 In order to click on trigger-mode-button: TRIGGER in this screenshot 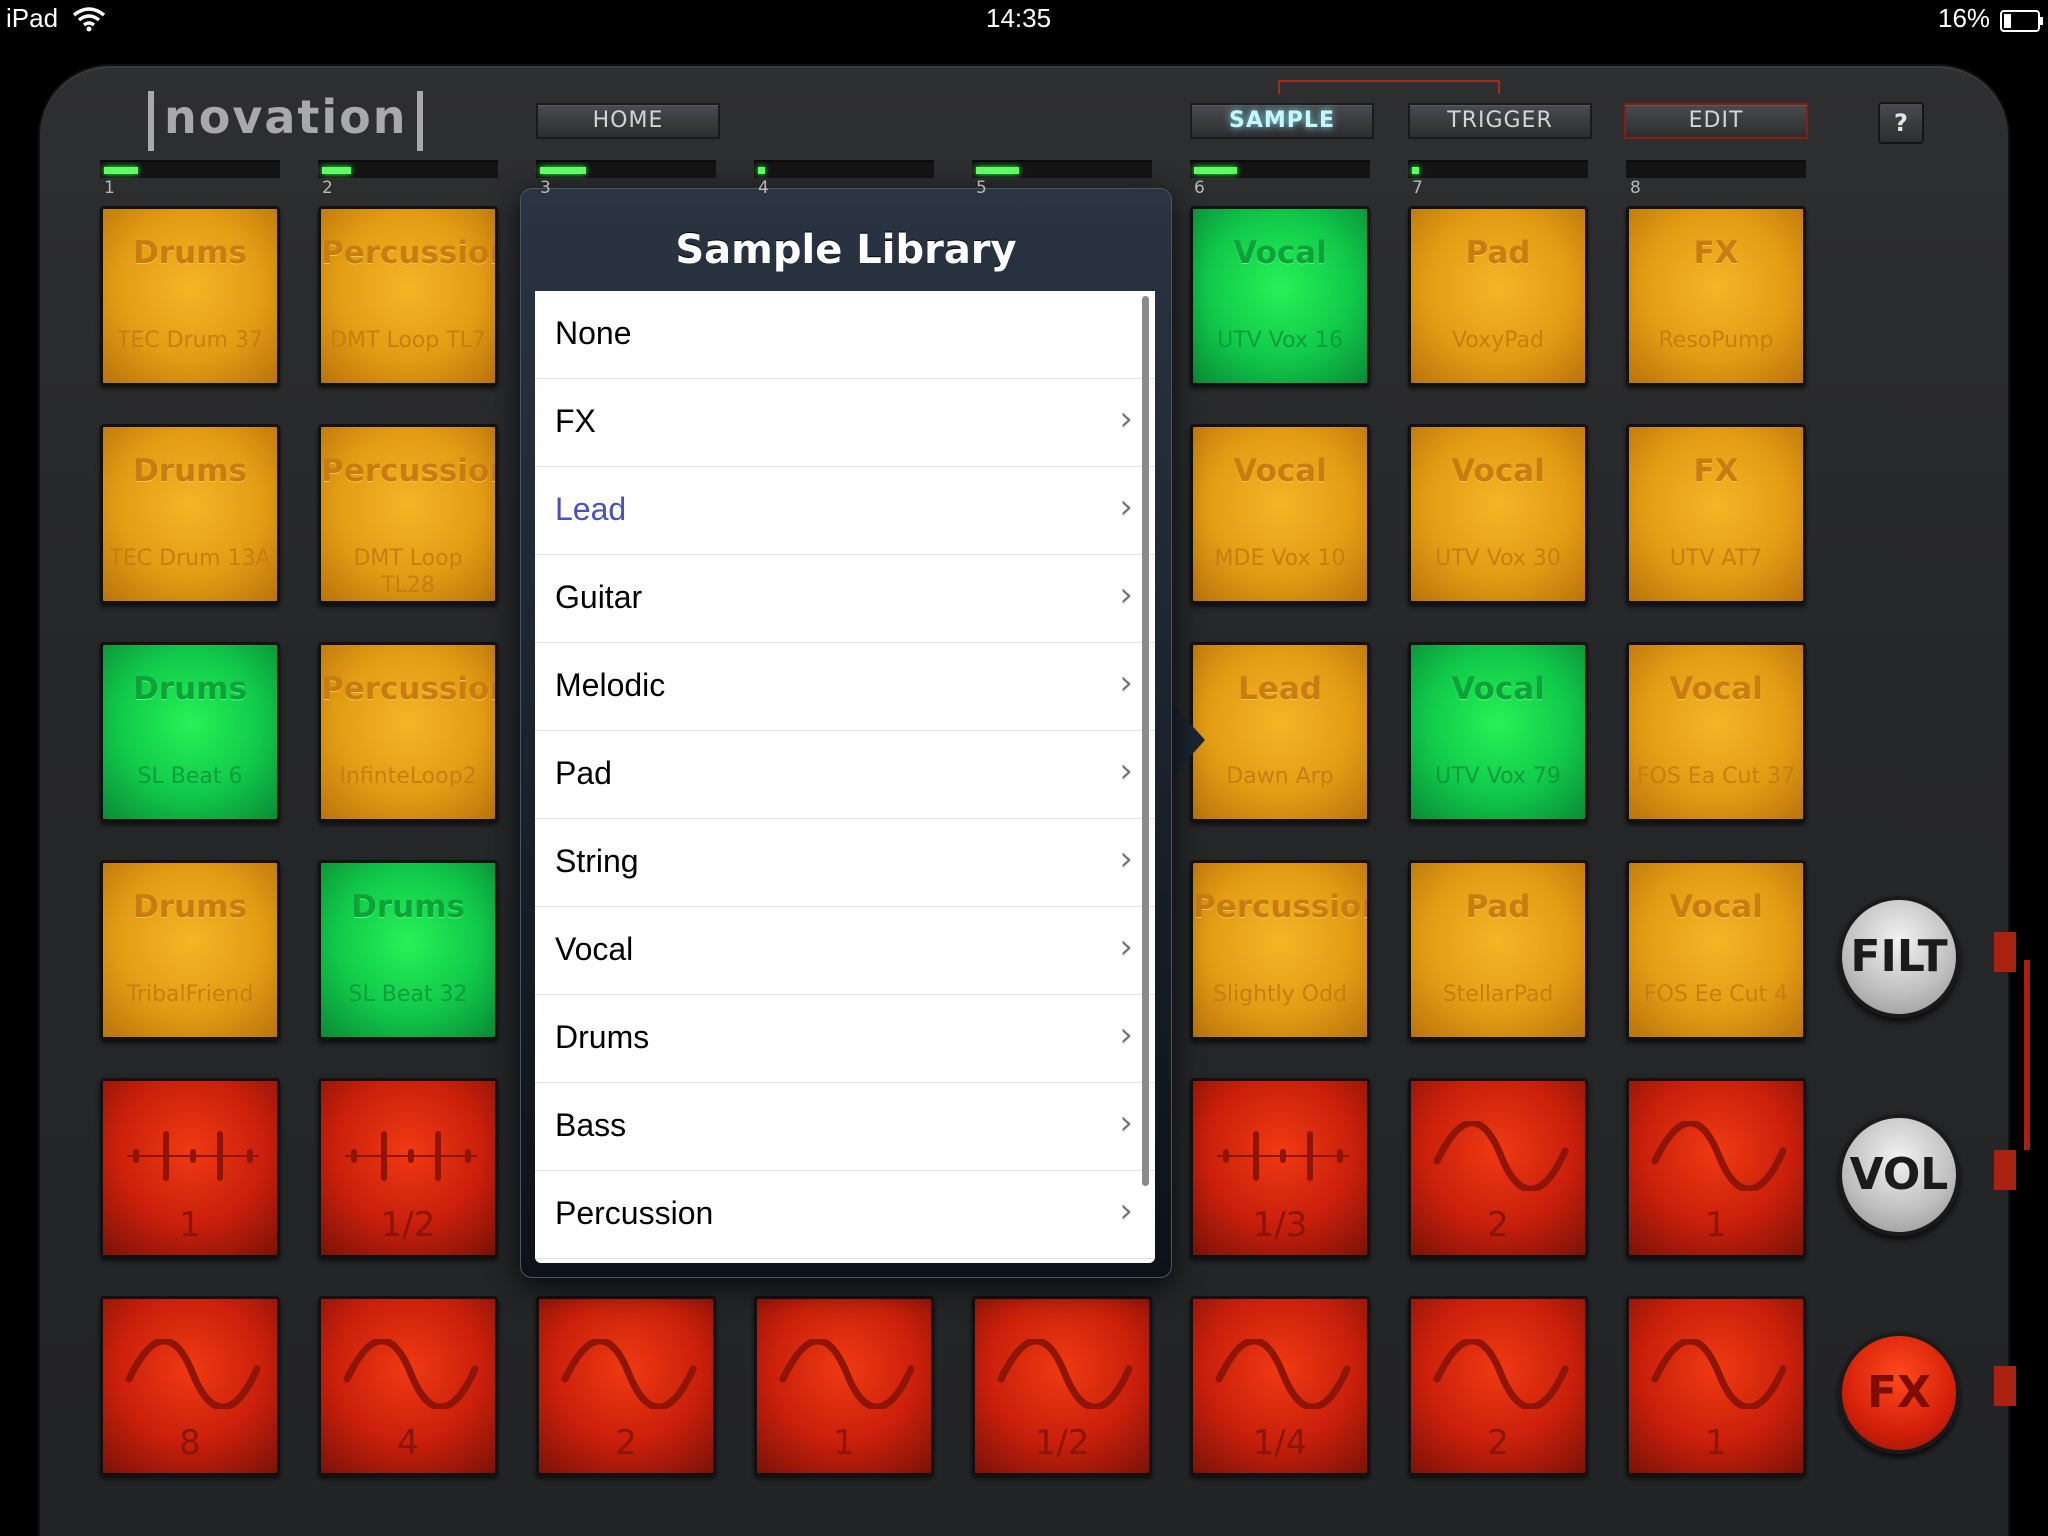, I will do `click(1500, 121)`.